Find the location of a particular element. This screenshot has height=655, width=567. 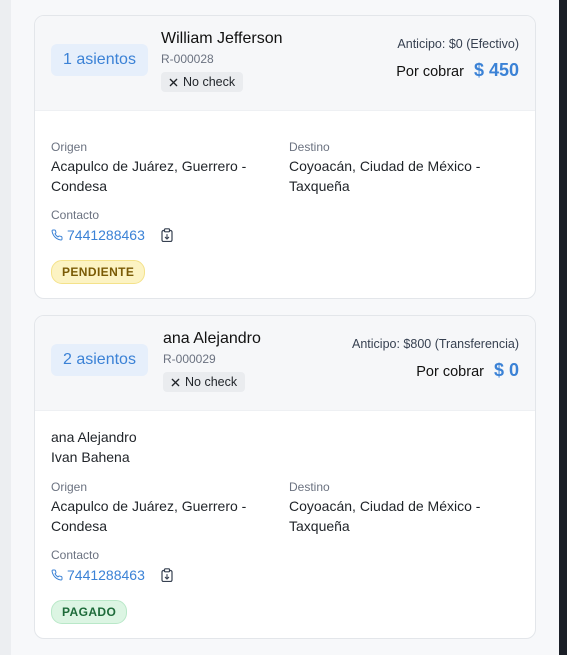

passenger-list-item: ana Alejandro is located at coordinates (94, 437).